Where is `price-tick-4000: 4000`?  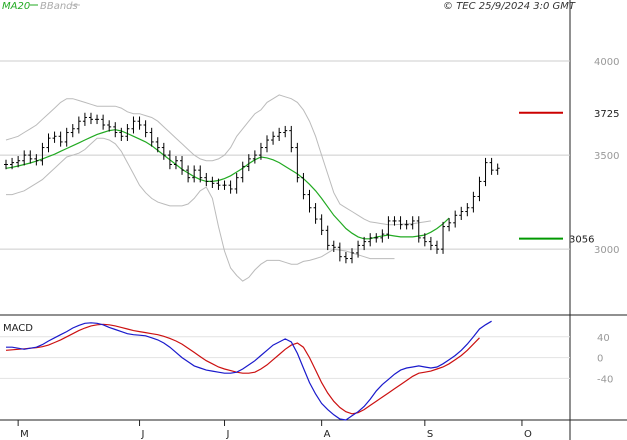
price-tick-4000: 4000 is located at coordinates (606, 62).